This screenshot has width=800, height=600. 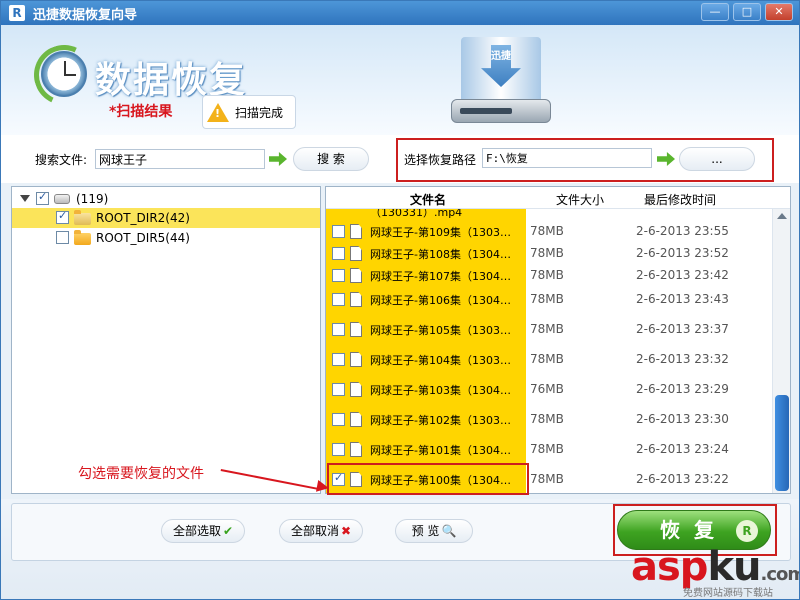 I want to click on column-header-modified: 最后修改时间, so click(x=680, y=199).